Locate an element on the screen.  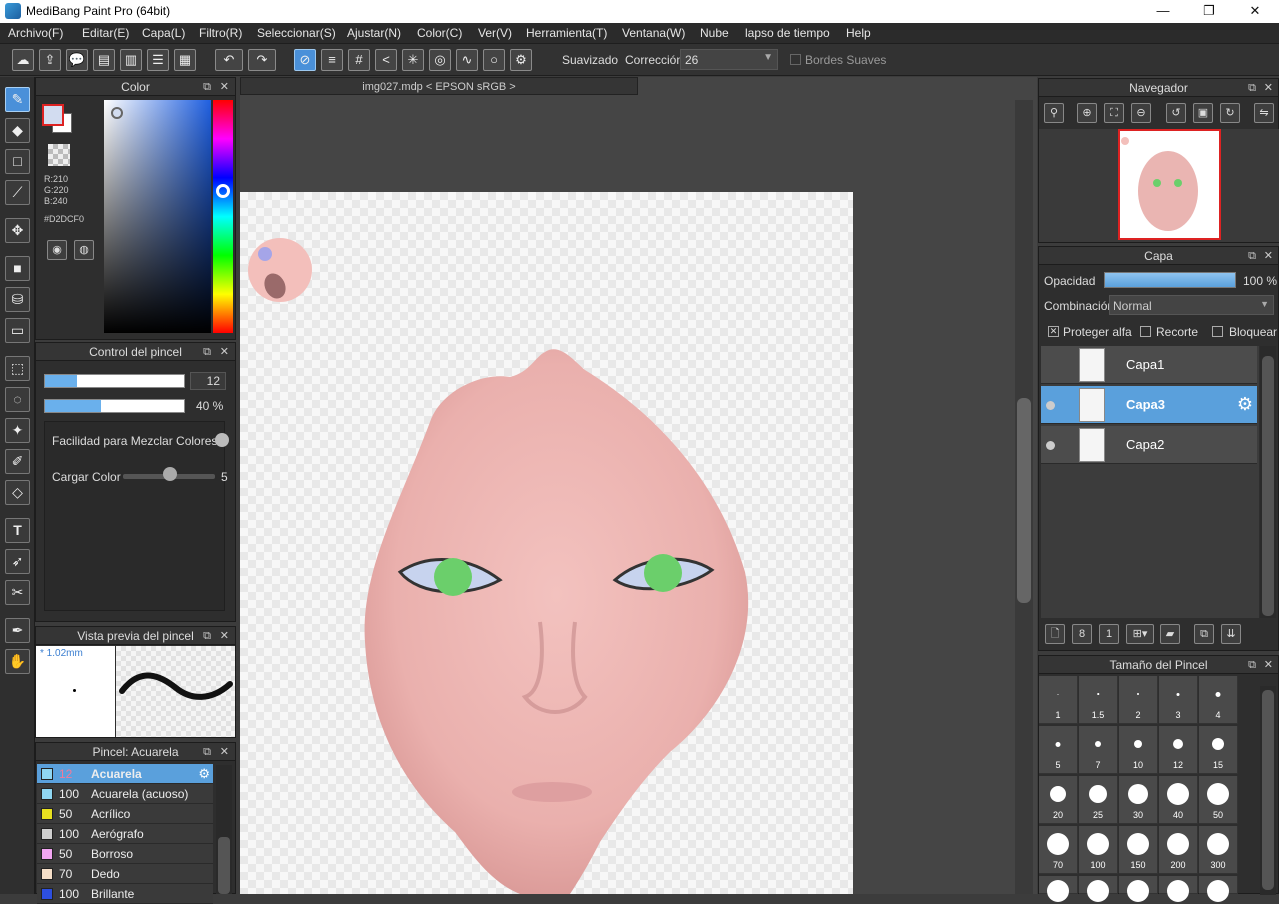
rotate-right-icon: ↻ is located at coordinates (1230, 113).